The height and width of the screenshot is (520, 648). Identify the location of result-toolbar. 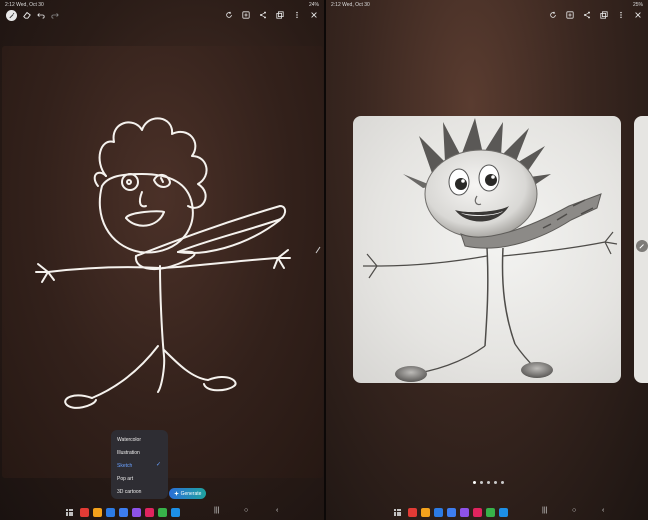
(487, 15).